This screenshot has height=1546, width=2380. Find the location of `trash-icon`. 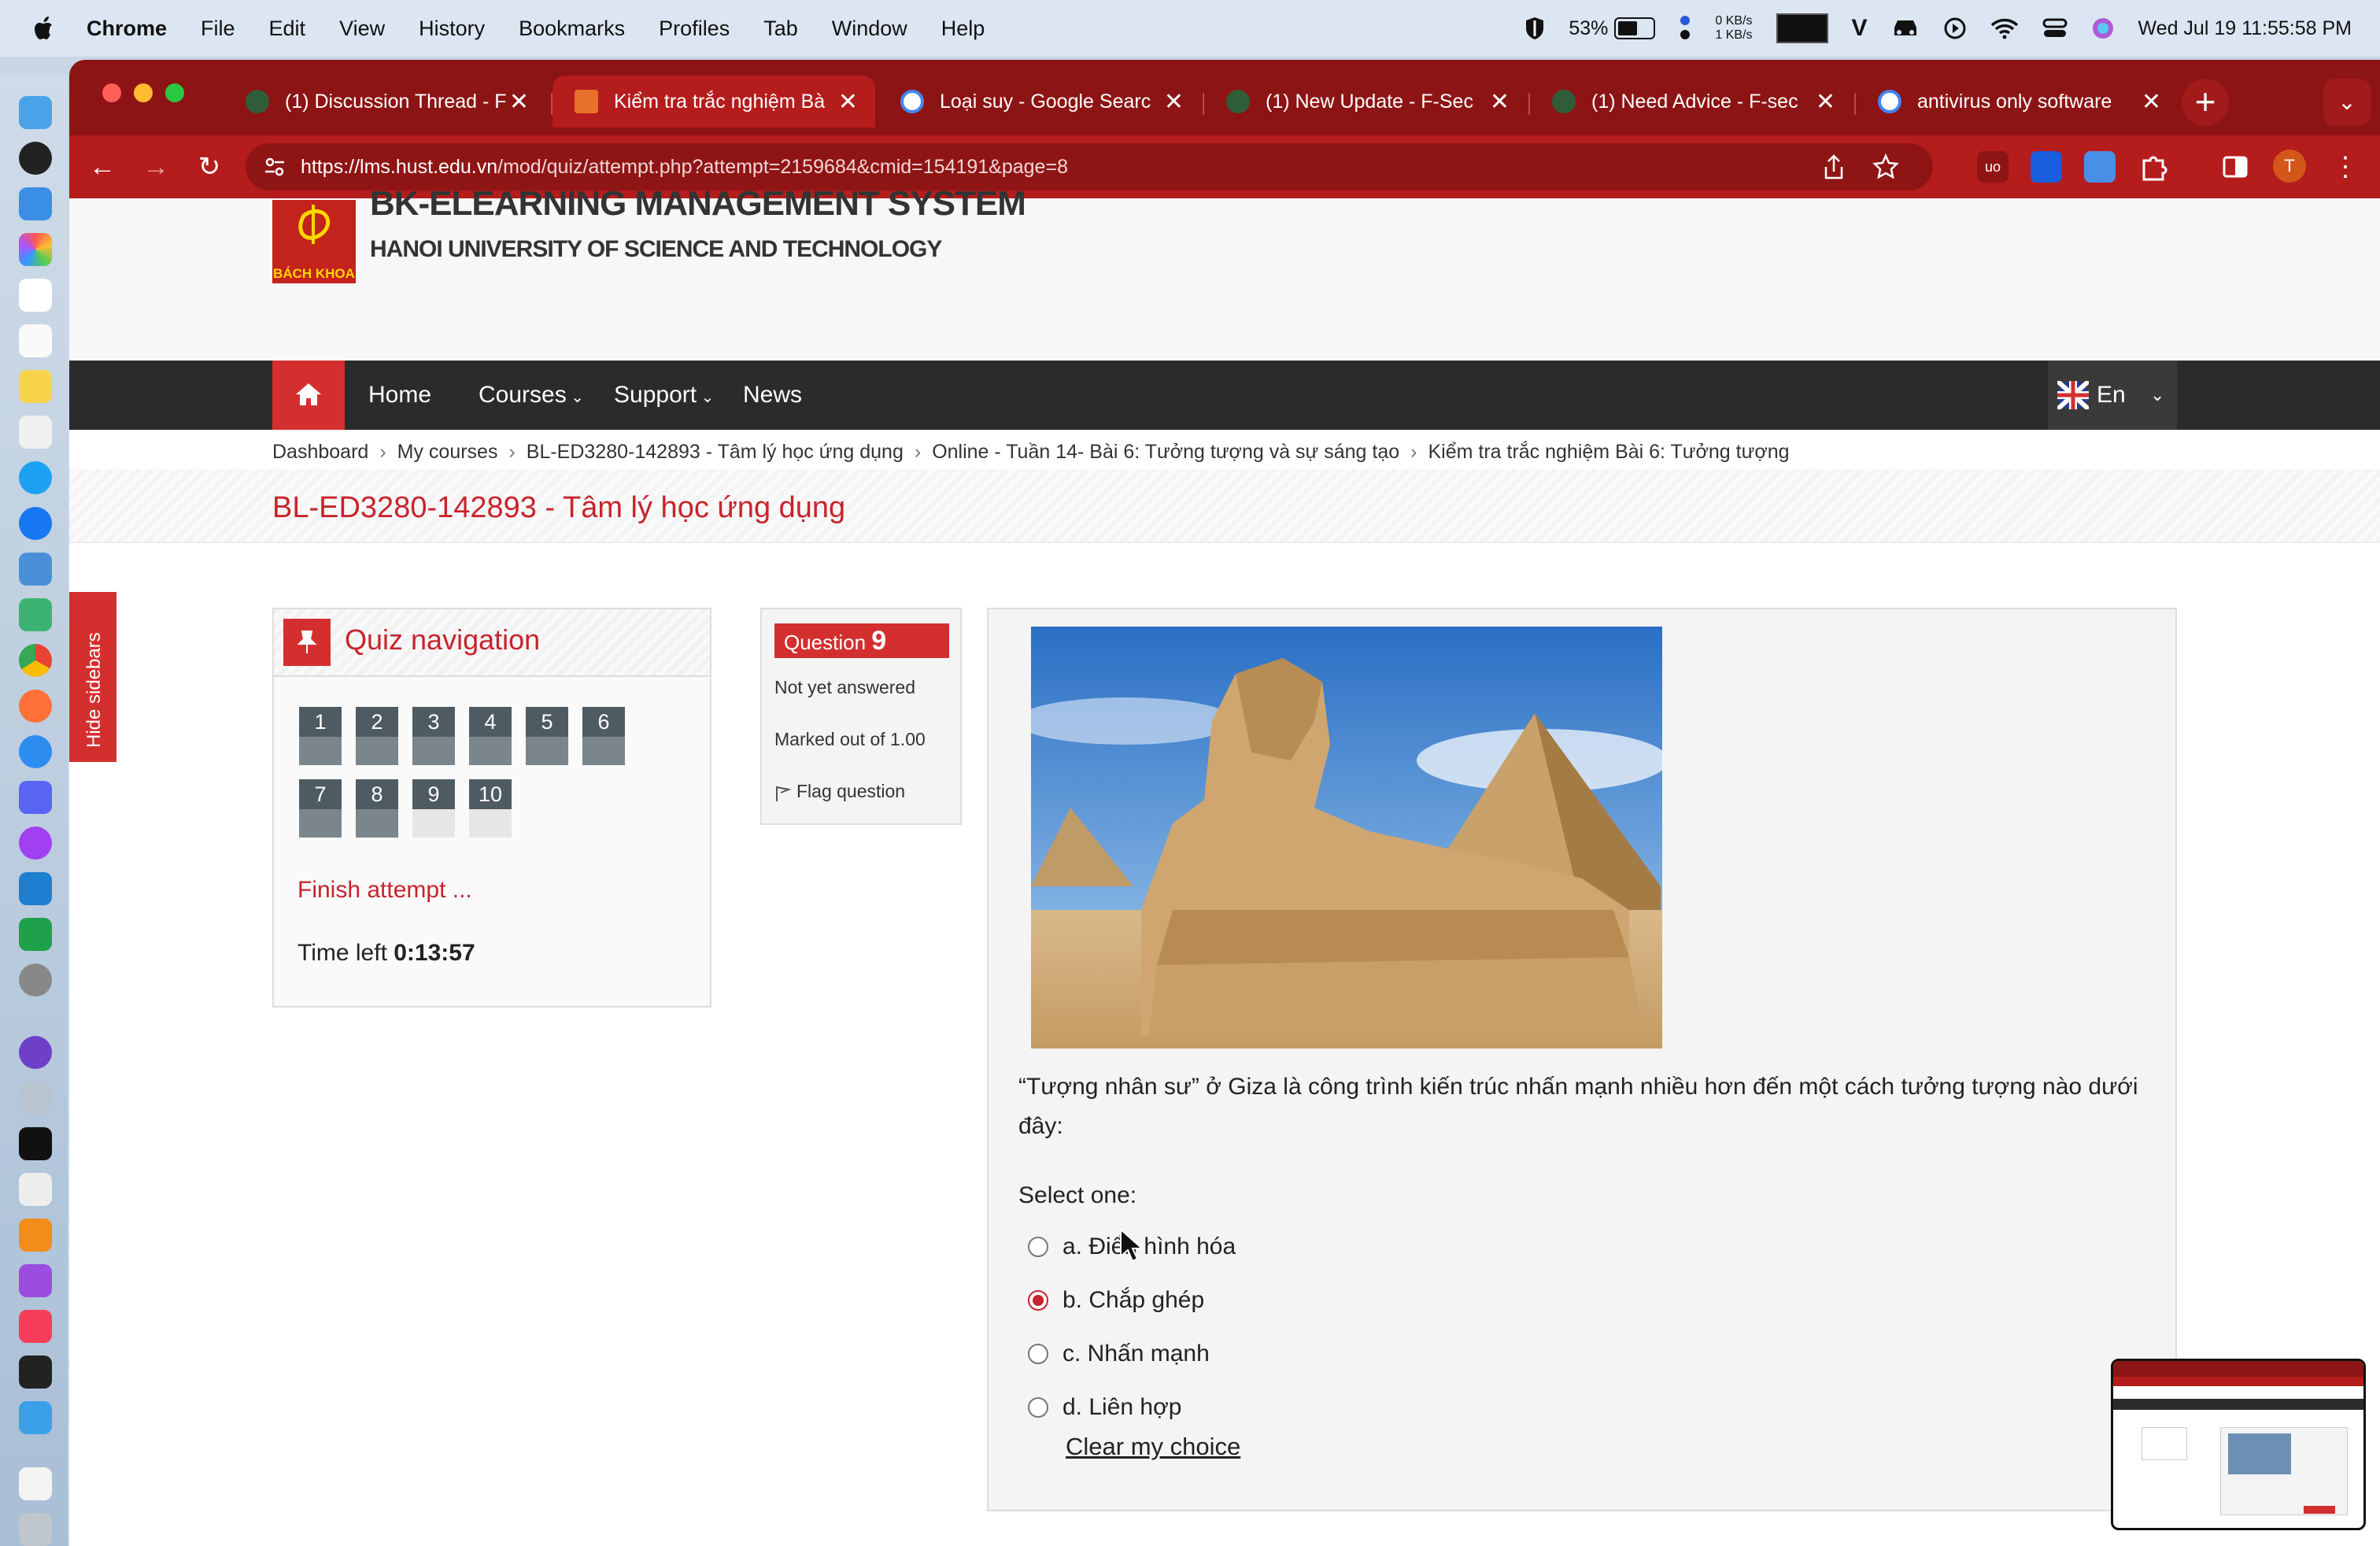

trash-icon is located at coordinates (35, 1530).